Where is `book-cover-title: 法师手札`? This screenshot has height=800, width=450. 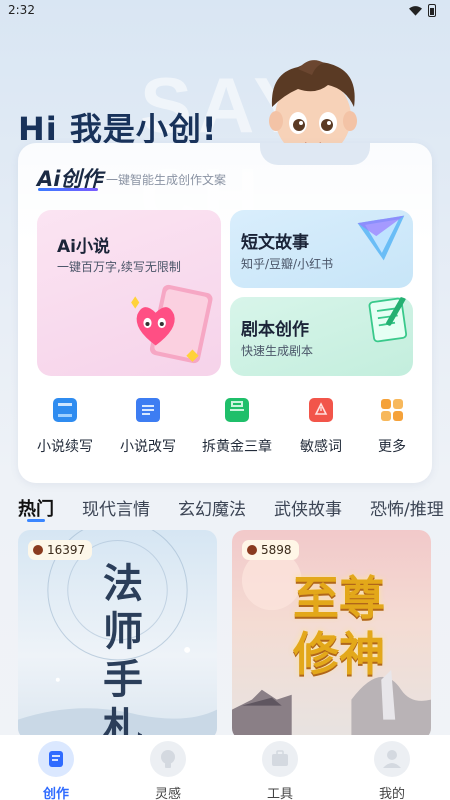
book-cover-title: 法师手札 is located at coordinates (123, 650).